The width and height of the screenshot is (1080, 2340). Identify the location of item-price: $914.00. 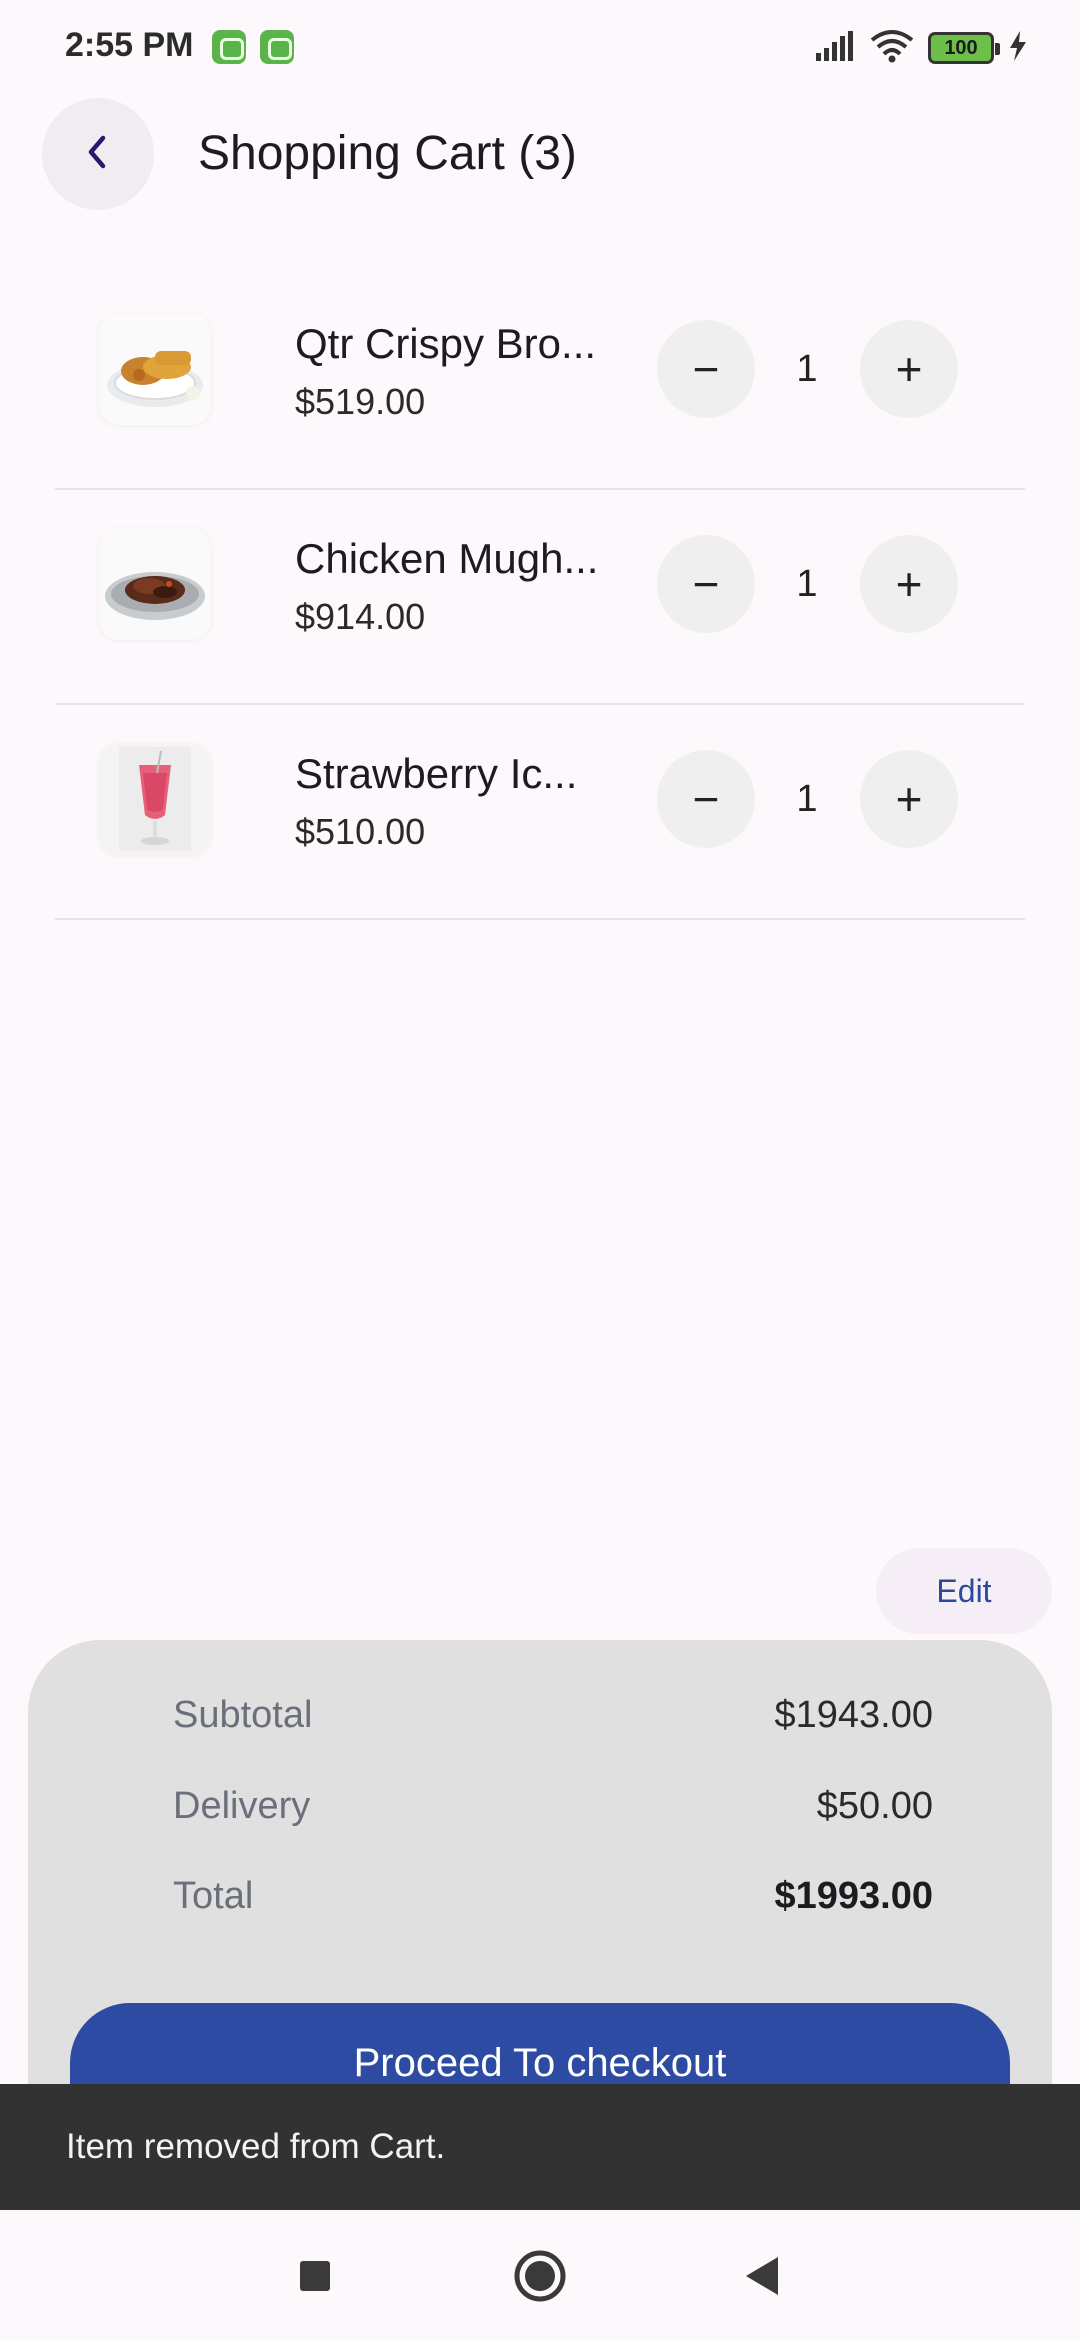
(360, 616).